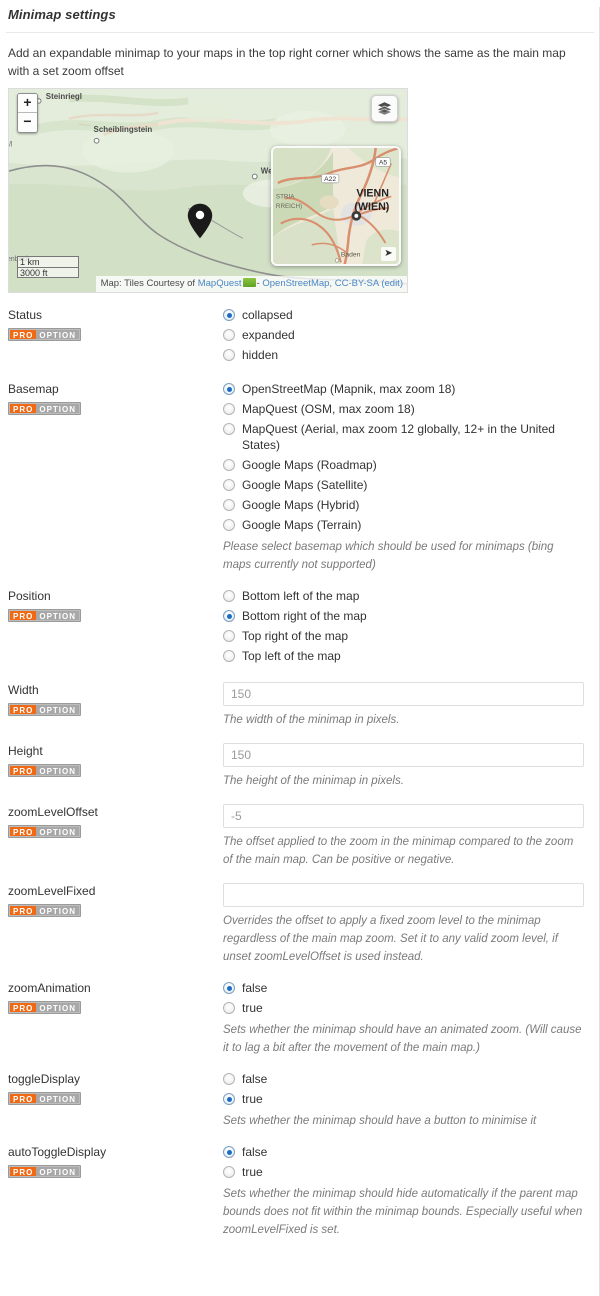 The image size is (600, 1296). What do you see at coordinates (285, 196) in the screenshot?
I see `minimap-region-label: STRIA` at bounding box center [285, 196].